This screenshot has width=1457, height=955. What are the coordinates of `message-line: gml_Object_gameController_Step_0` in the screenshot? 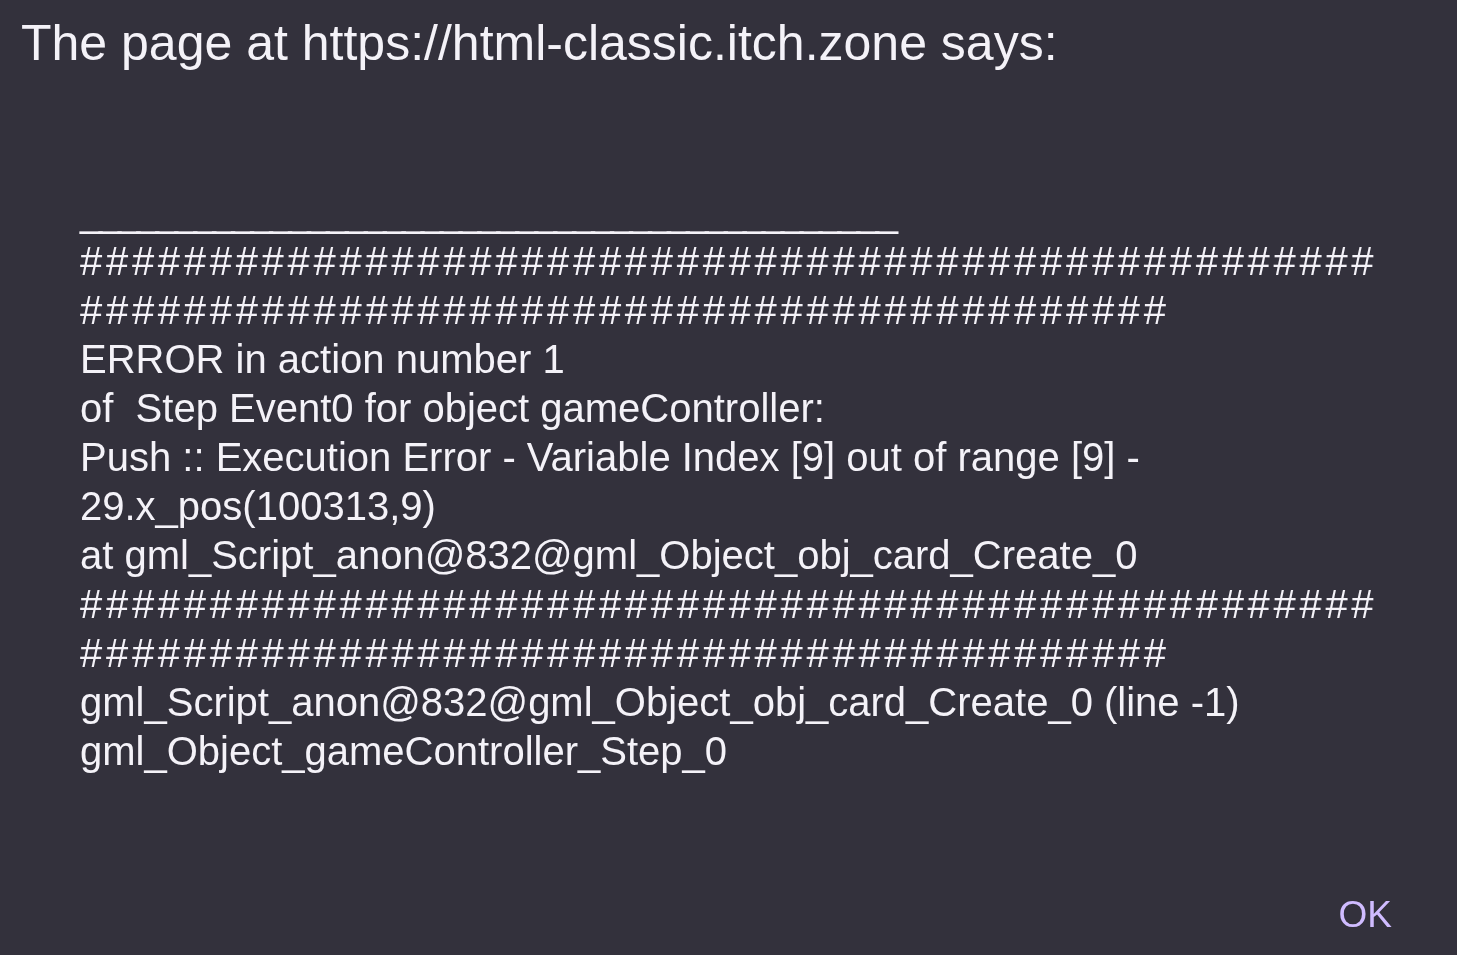 It's located at (404, 751).